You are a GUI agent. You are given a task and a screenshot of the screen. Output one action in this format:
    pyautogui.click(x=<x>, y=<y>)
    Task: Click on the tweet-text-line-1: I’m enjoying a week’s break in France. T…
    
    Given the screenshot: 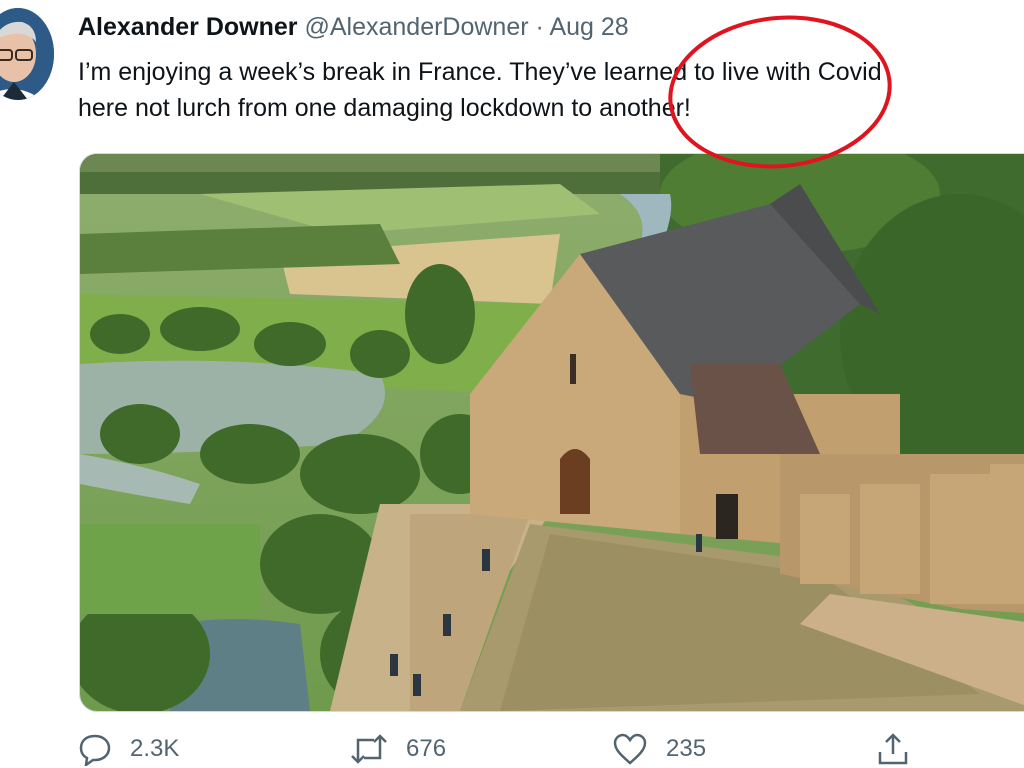 What is the action you would take?
    pyautogui.click(x=480, y=72)
    